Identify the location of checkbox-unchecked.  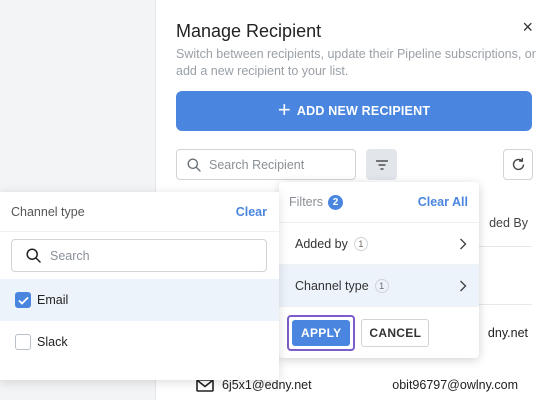
(23, 342).